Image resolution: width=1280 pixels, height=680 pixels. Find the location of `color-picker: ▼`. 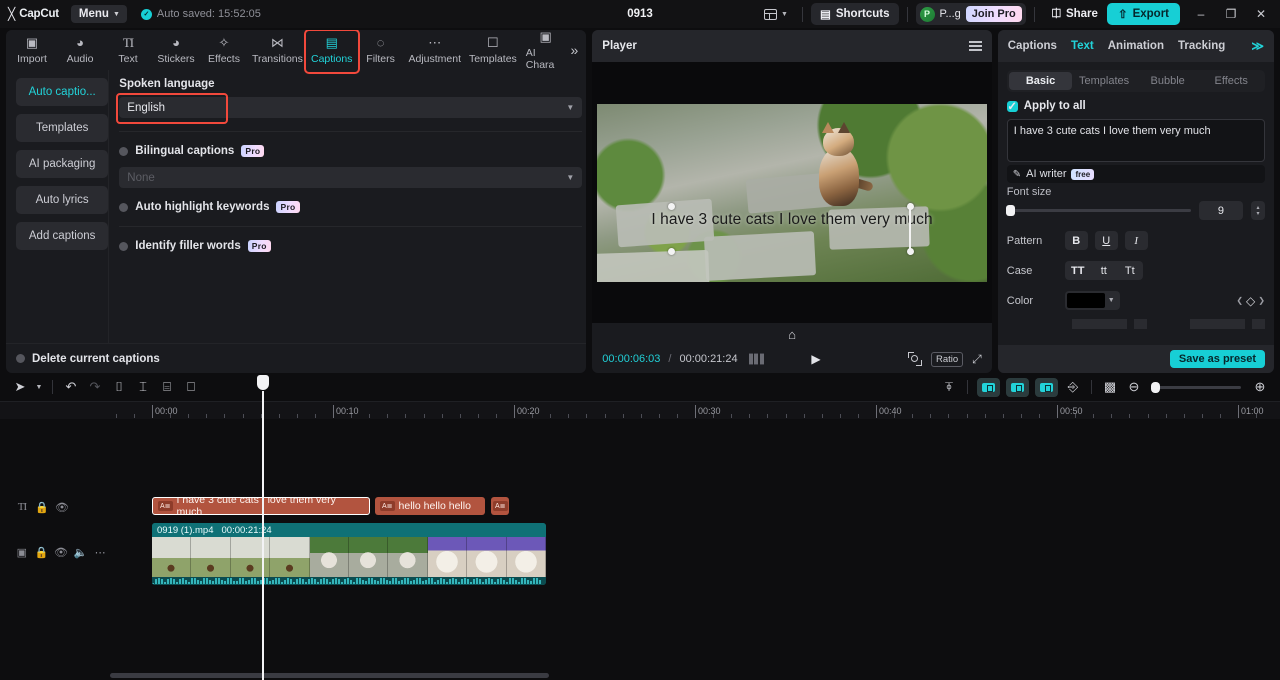

color-picker: ▼ is located at coordinates (1092, 300).